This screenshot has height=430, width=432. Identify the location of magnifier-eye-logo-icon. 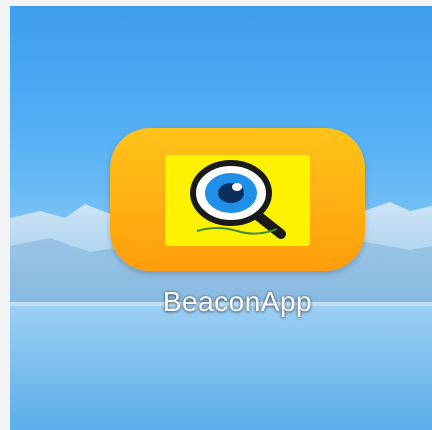
(238, 199).